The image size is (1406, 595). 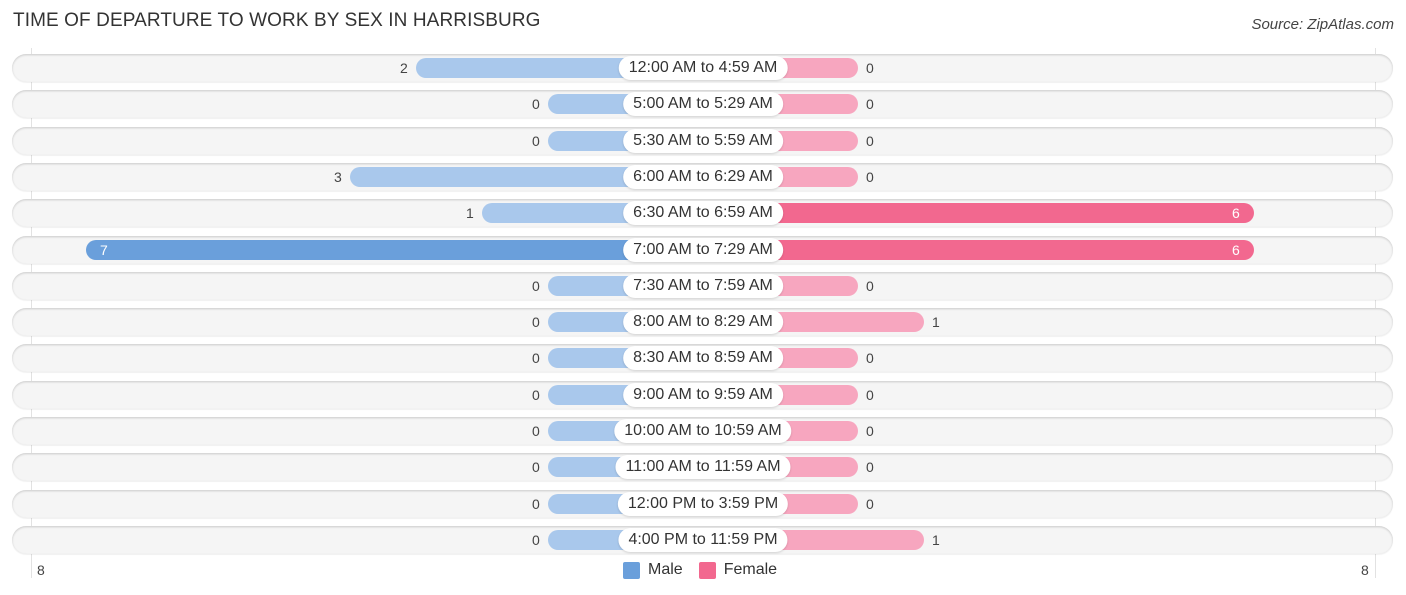 What do you see at coordinates (703, 395) in the screenshot?
I see `category-label: 9:00 AM to 9:59 AM` at bounding box center [703, 395].